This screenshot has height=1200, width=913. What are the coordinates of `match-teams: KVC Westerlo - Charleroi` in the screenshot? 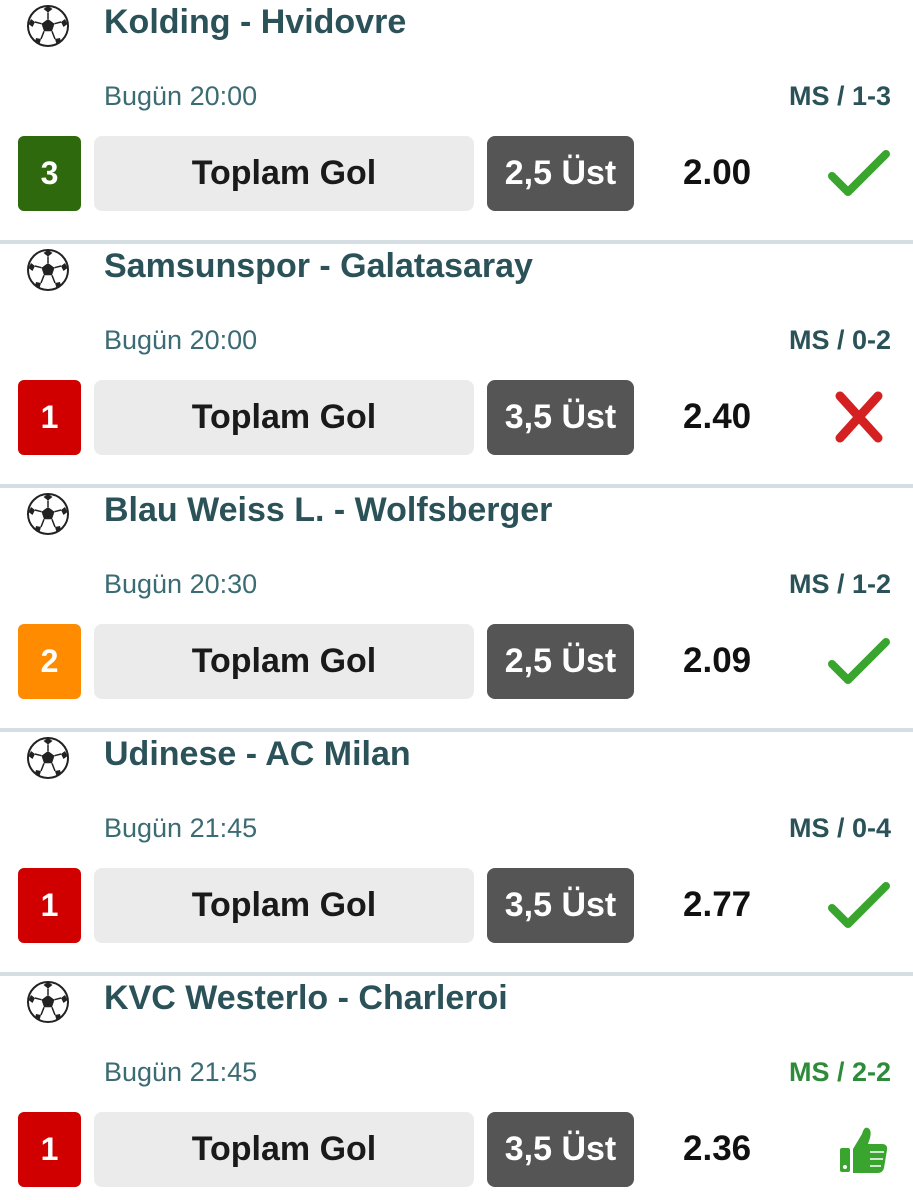 It's located at (306, 998).